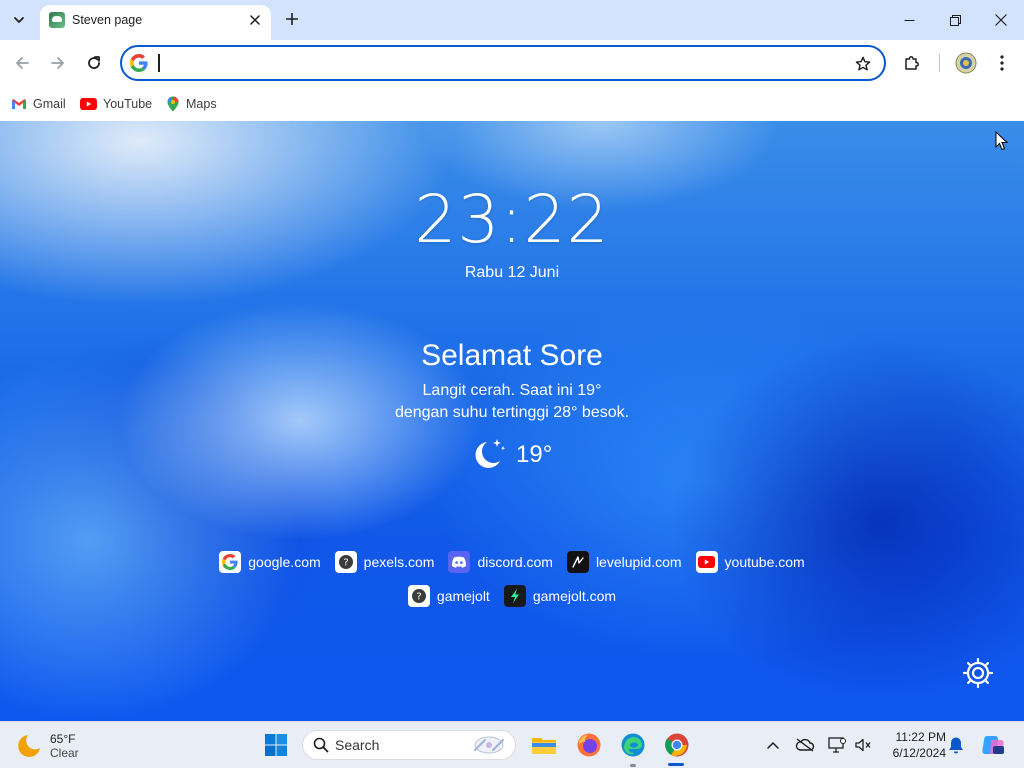  I want to click on plus-icon, so click(292, 19).